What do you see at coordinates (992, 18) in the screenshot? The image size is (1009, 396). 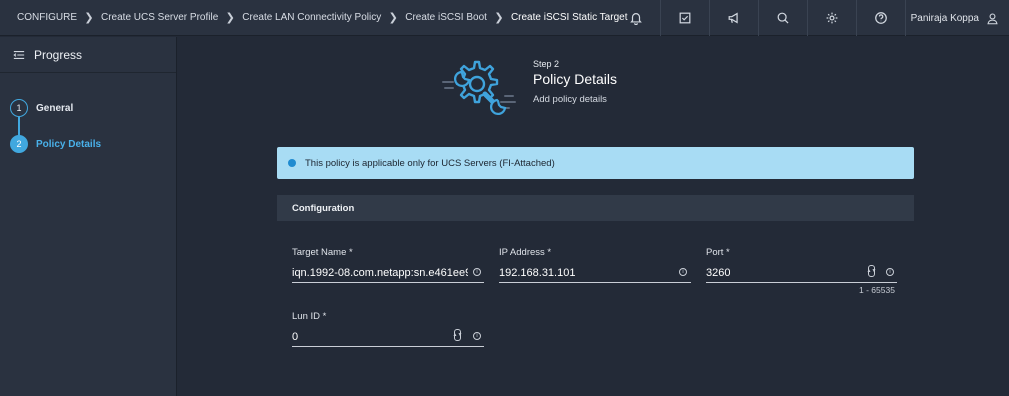 I see `user-icon` at bounding box center [992, 18].